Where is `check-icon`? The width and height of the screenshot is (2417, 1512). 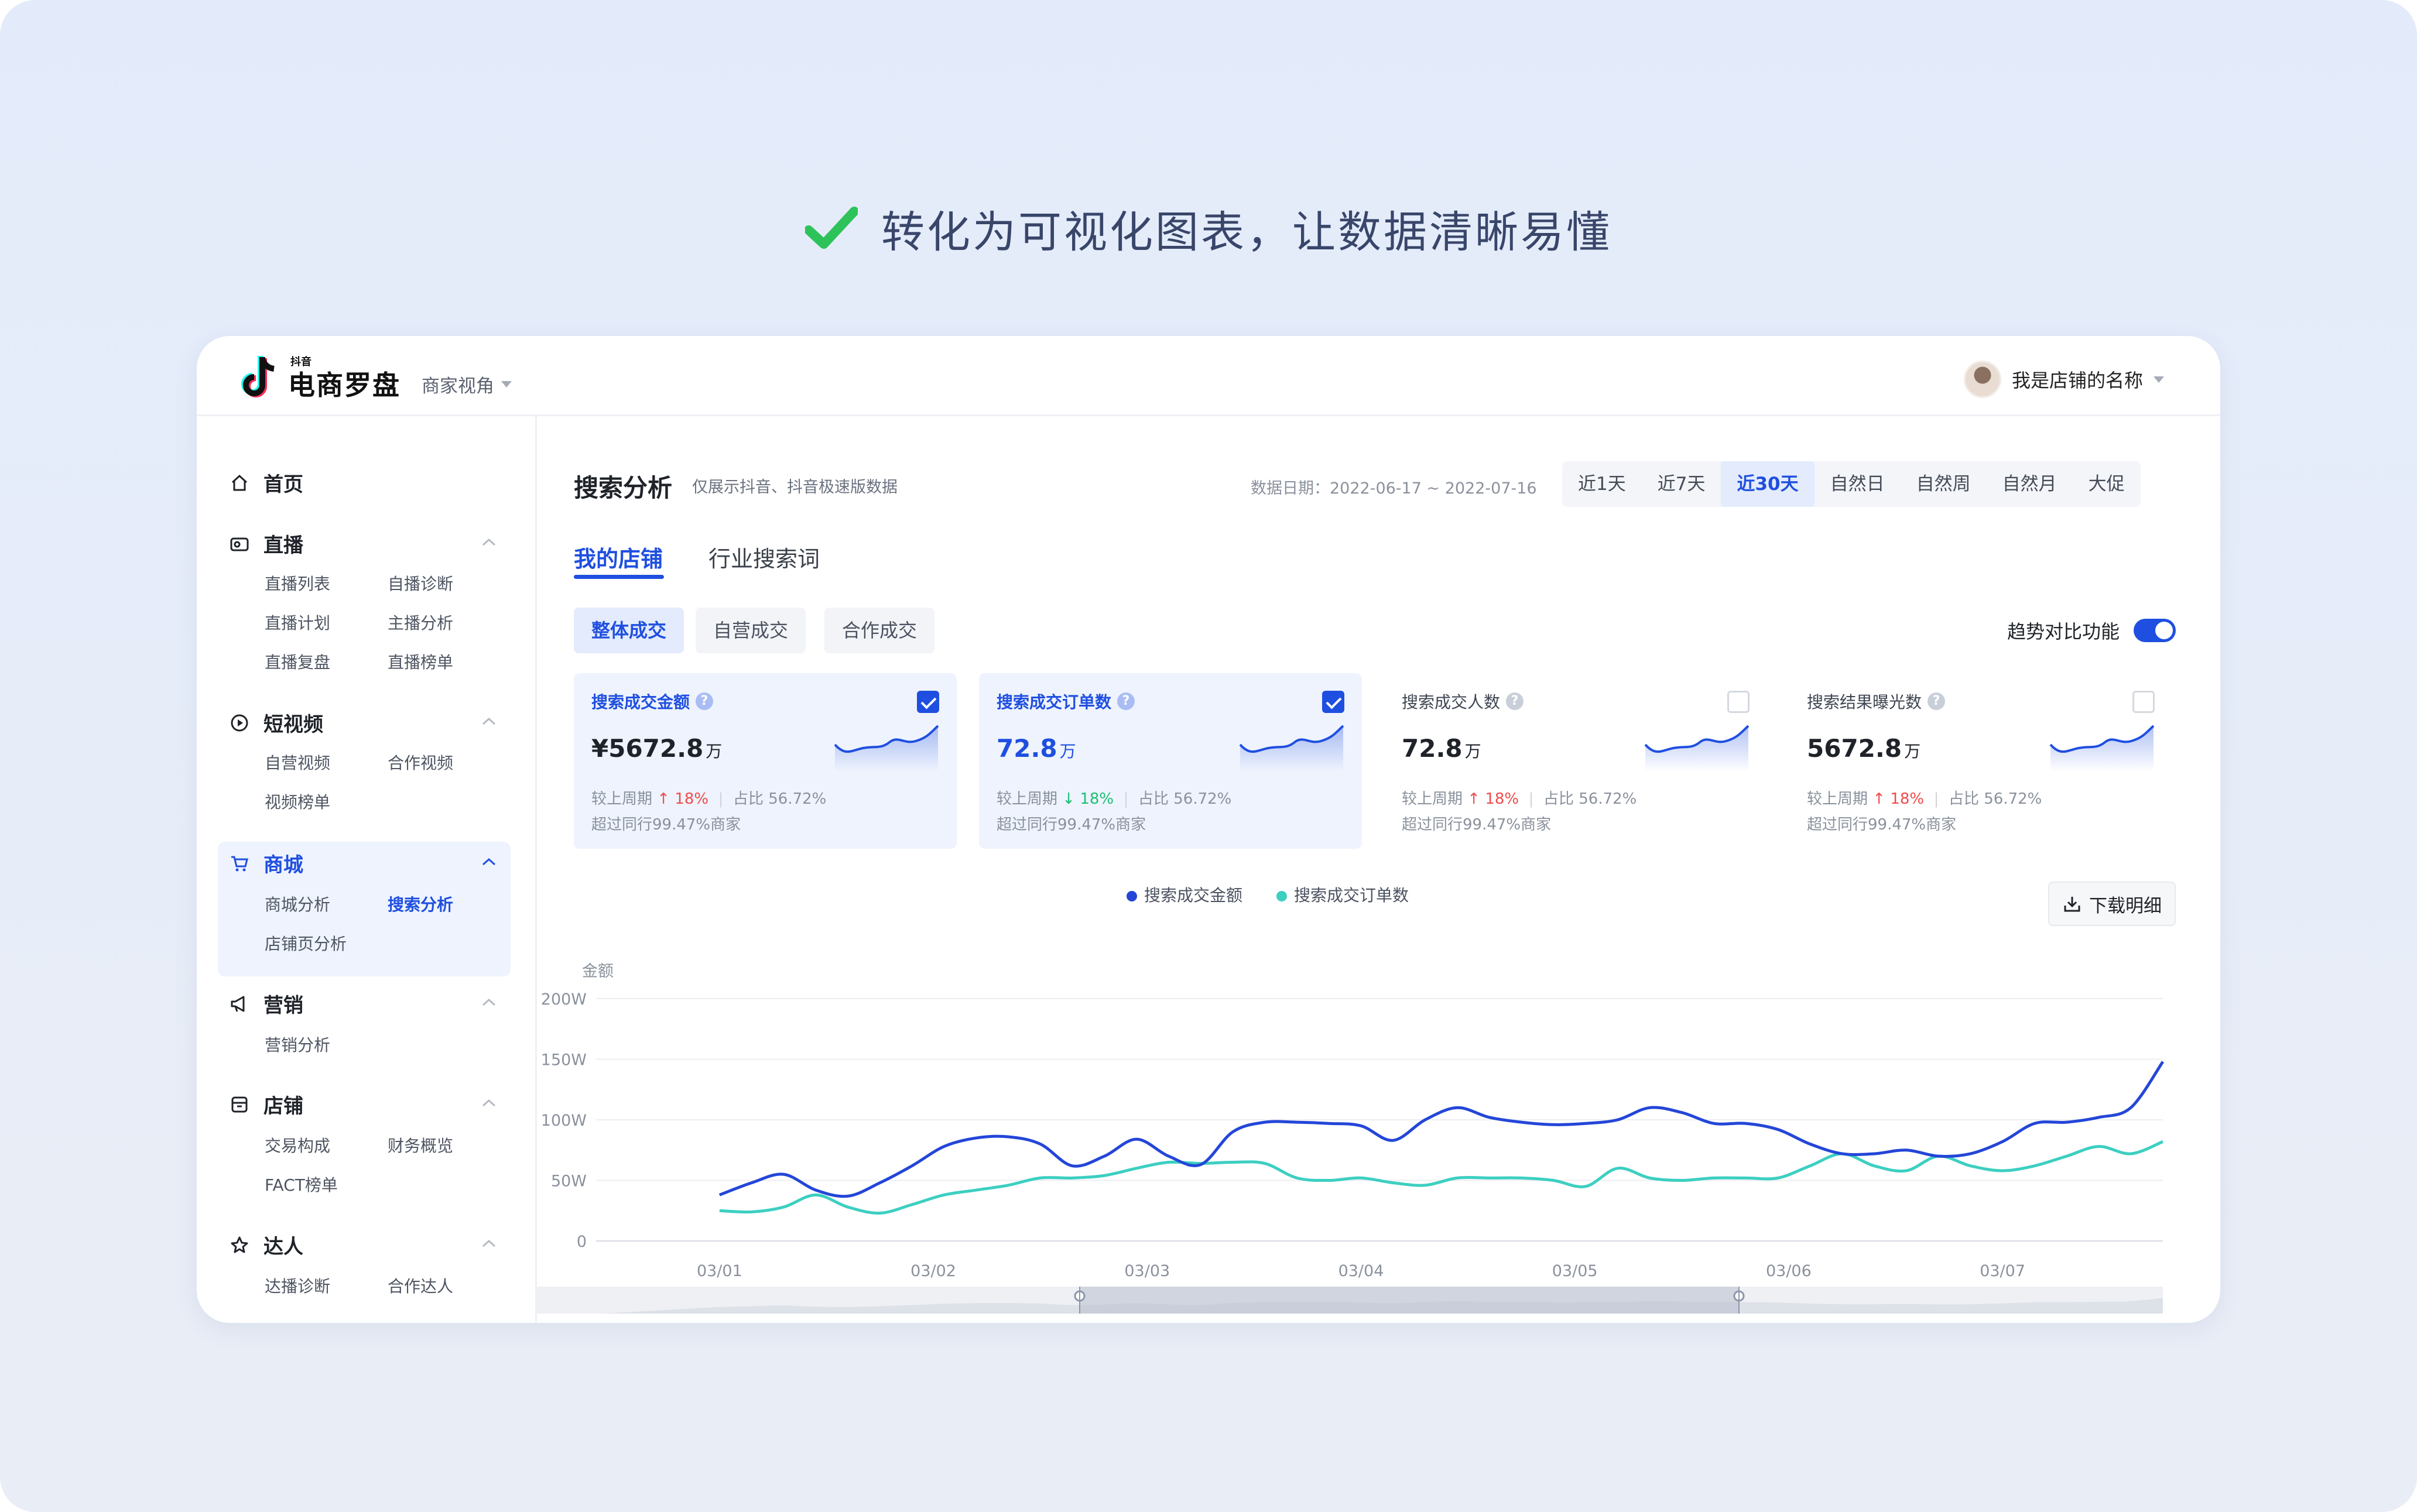
check-icon is located at coordinates (831, 228).